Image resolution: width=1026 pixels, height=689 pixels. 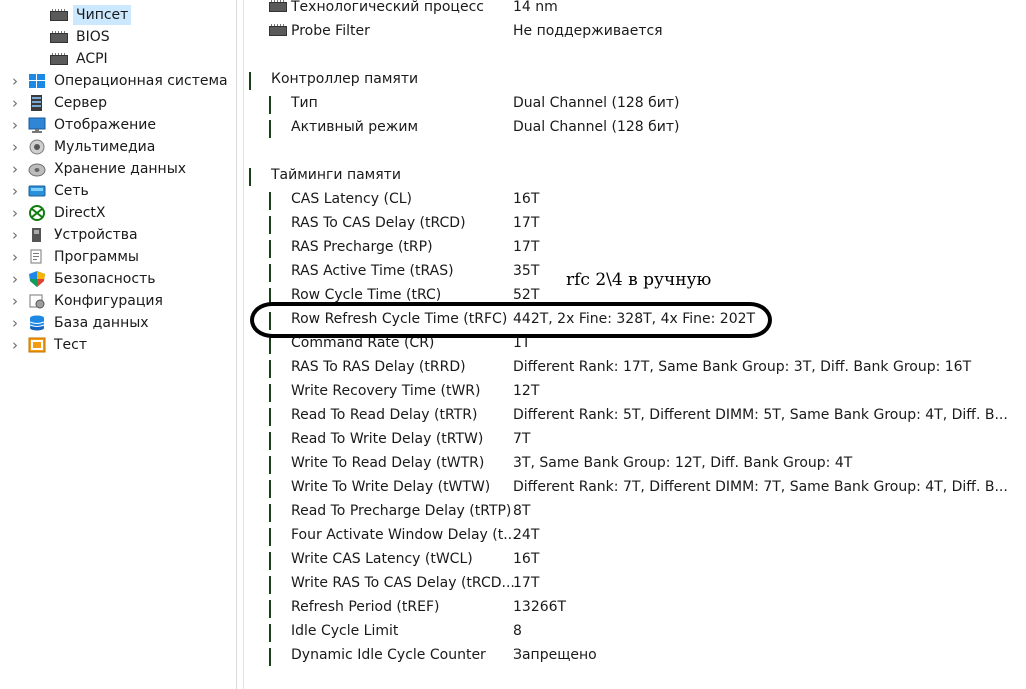 I want to click on tree-item-14: База данных, so click(x=90, y=323).